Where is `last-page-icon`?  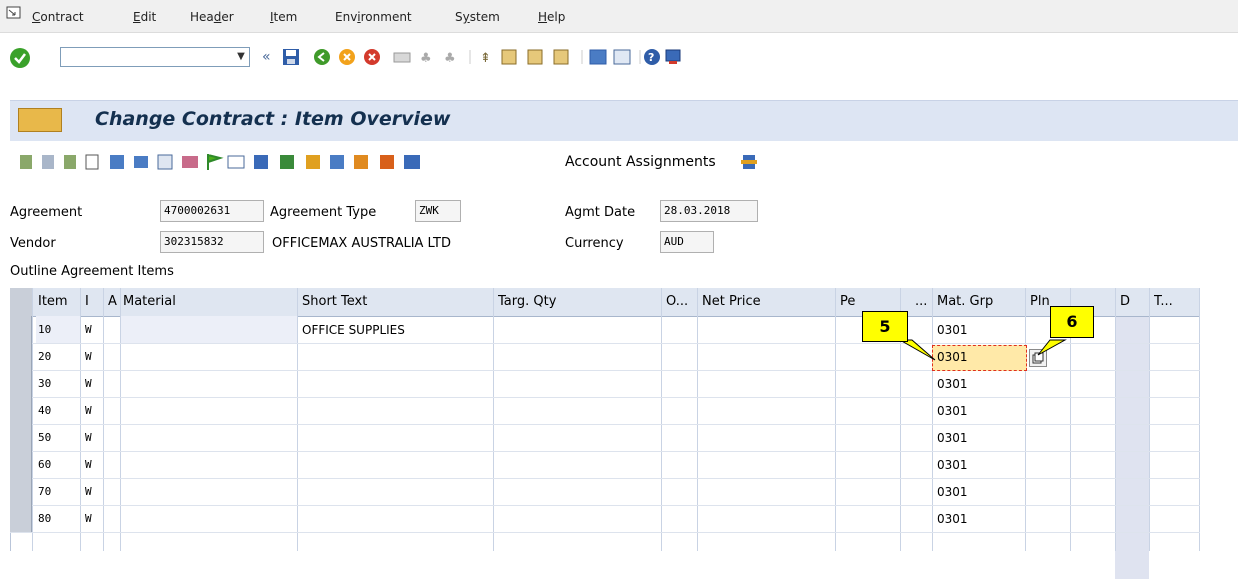 last-page-icon is located at coordinates (561, 57).